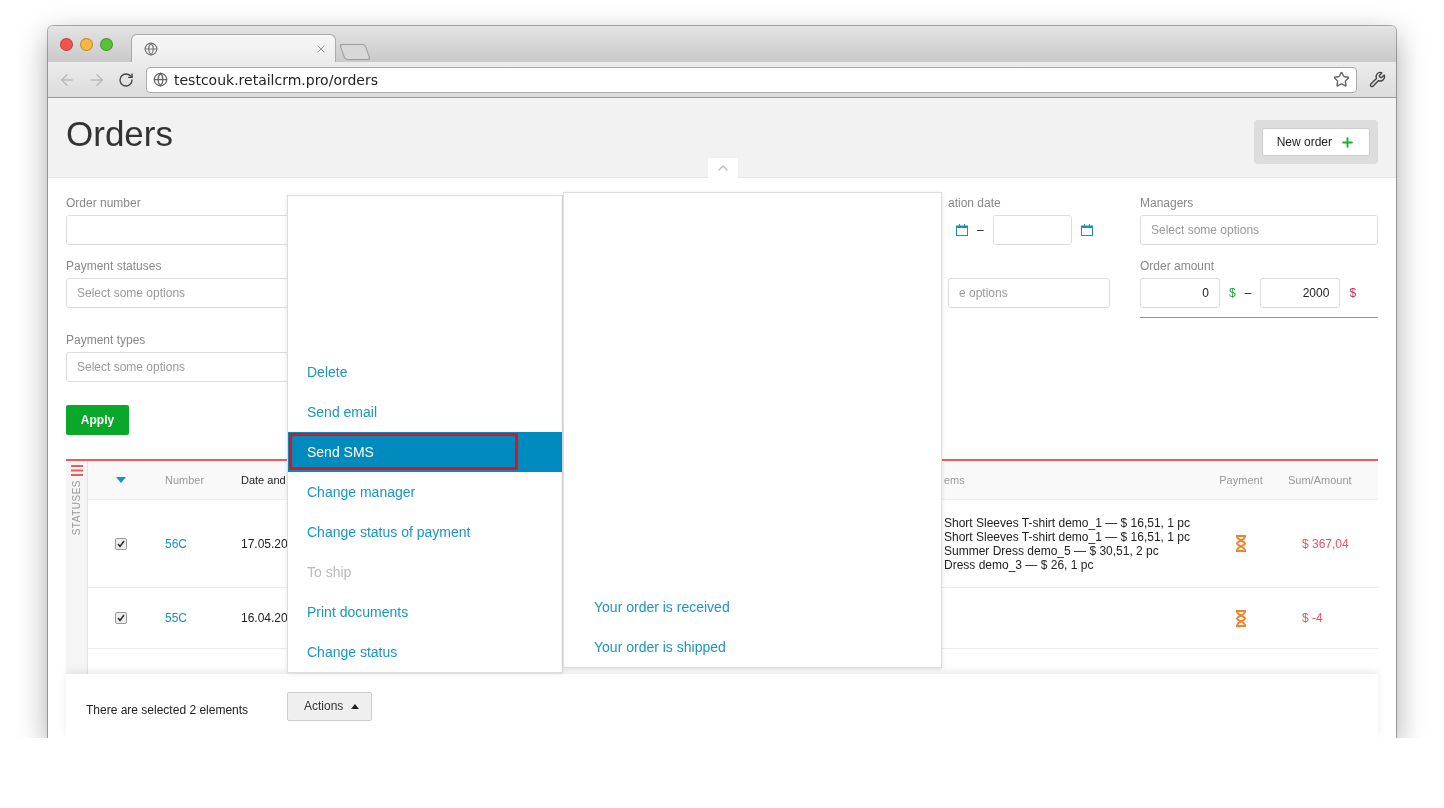 The width and height of the screenshot is (1444, 808). I want to click on order-number-link: 55C, so click(176, 618).